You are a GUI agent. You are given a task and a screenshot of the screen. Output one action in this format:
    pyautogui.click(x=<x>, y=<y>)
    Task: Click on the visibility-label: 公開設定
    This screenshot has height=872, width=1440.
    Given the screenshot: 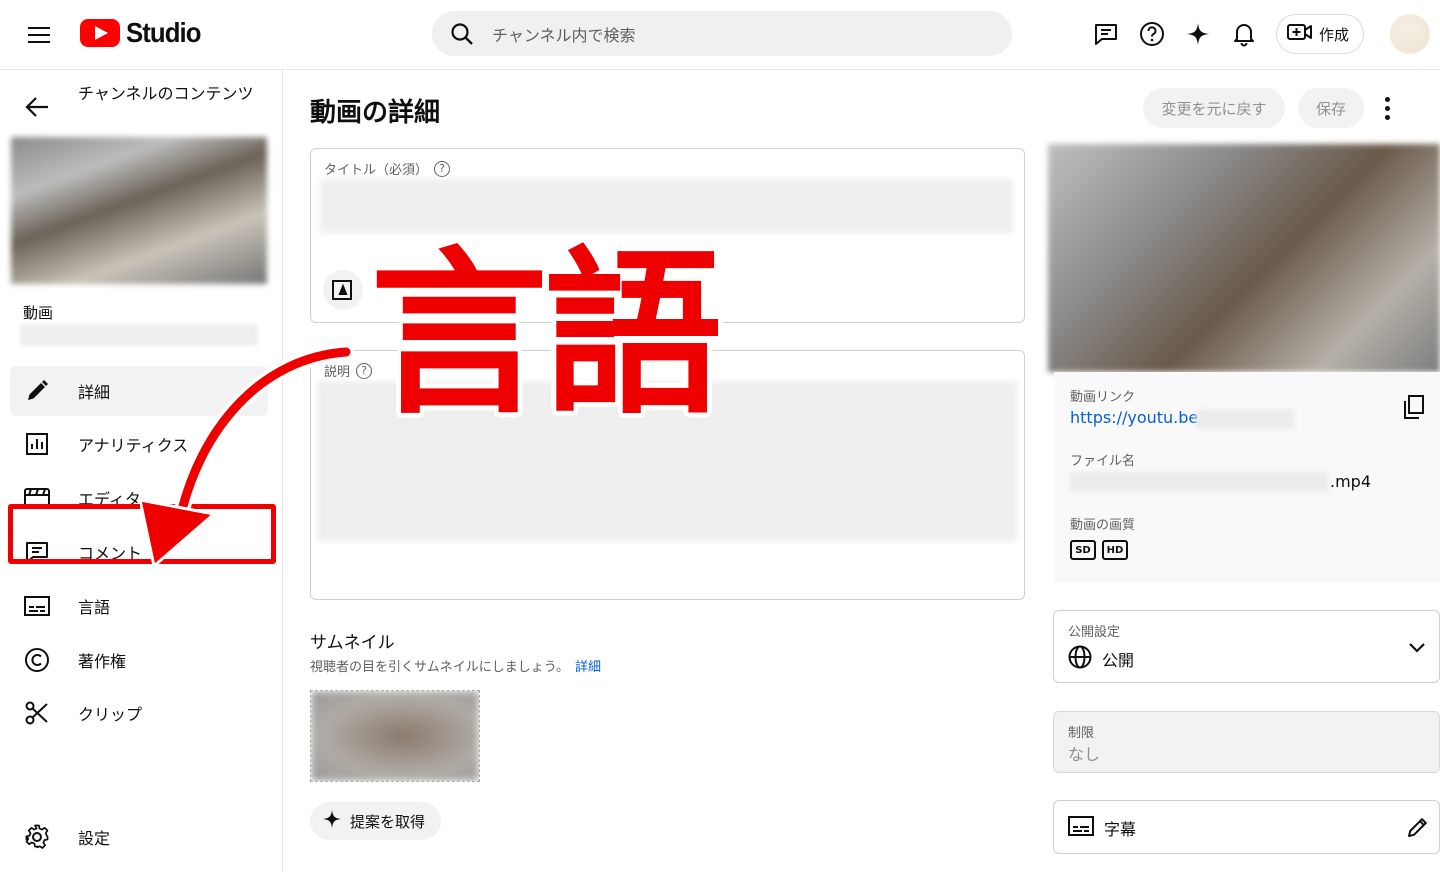 What is the action you would take?
    pyautogui.click(x=1094, y=632)
    